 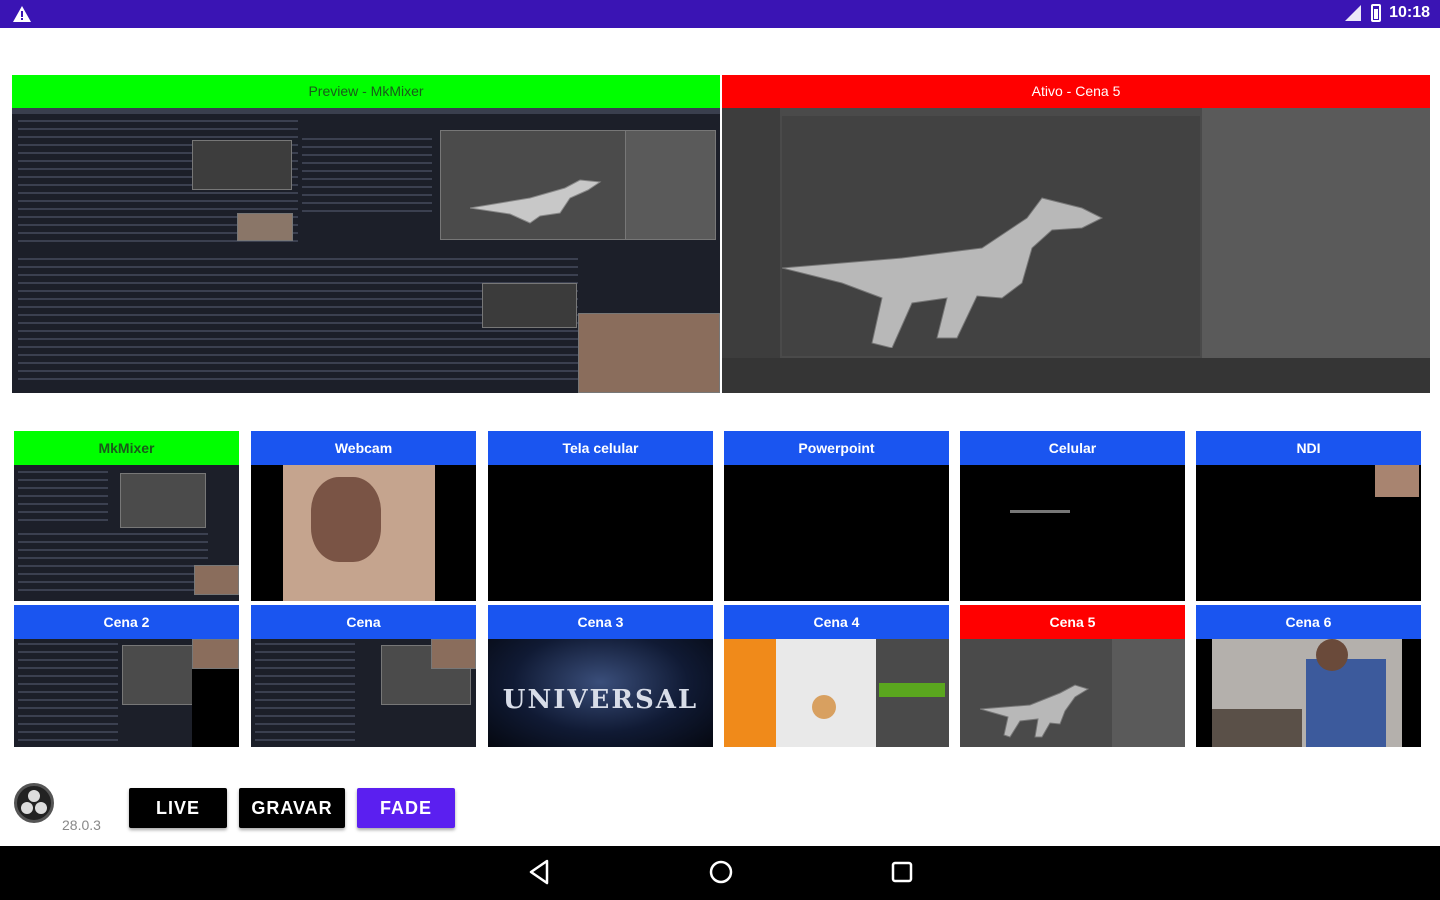 I want to click on scene-tile-cena-6: Cena 6, so click(x=1308, y=676).